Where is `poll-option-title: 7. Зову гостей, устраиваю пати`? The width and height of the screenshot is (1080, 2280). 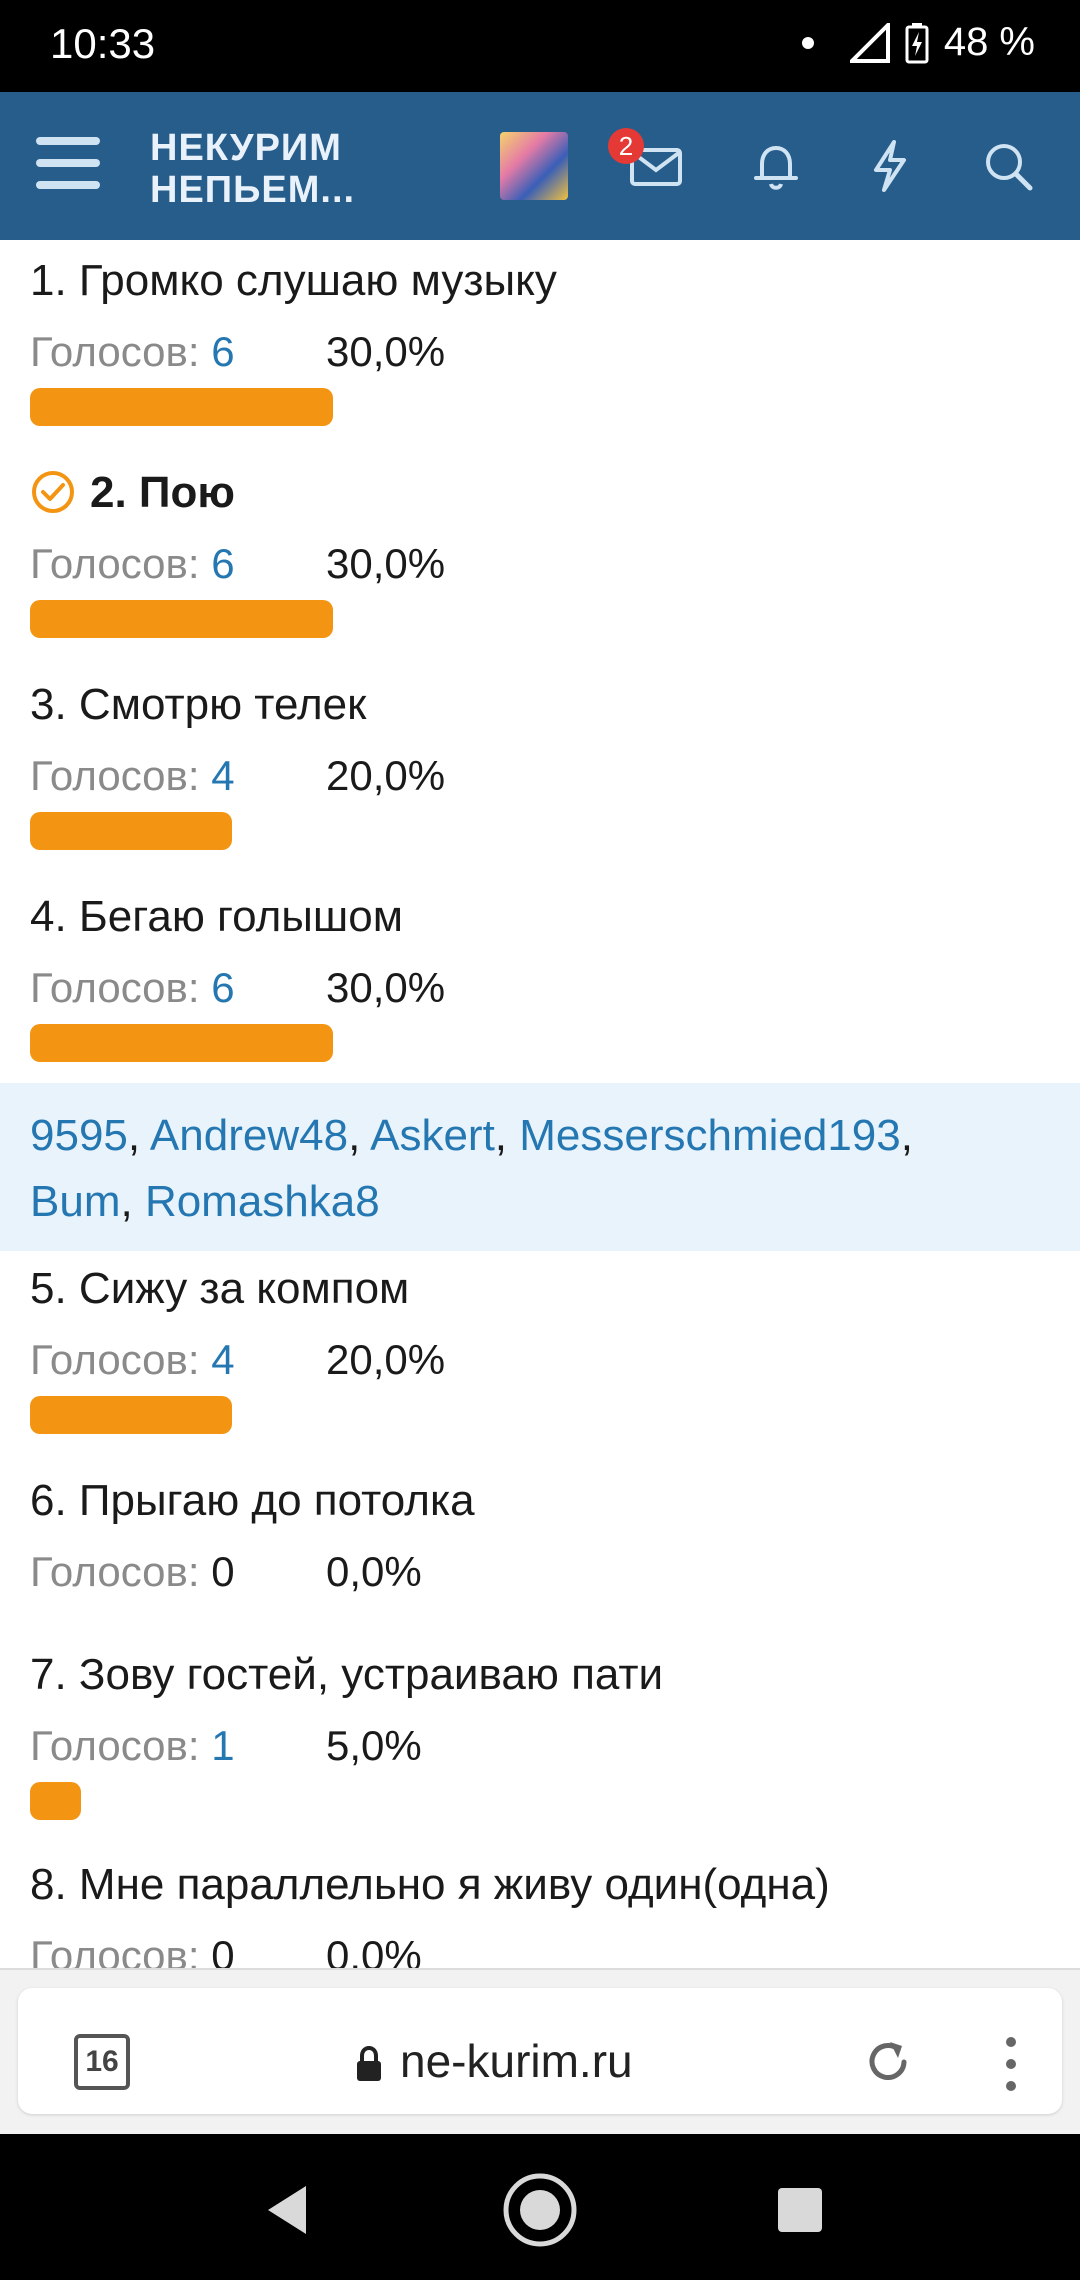 poll-option-title: 7. Зову гостей, устраиваю пати is located at coordinates (347, 1674).